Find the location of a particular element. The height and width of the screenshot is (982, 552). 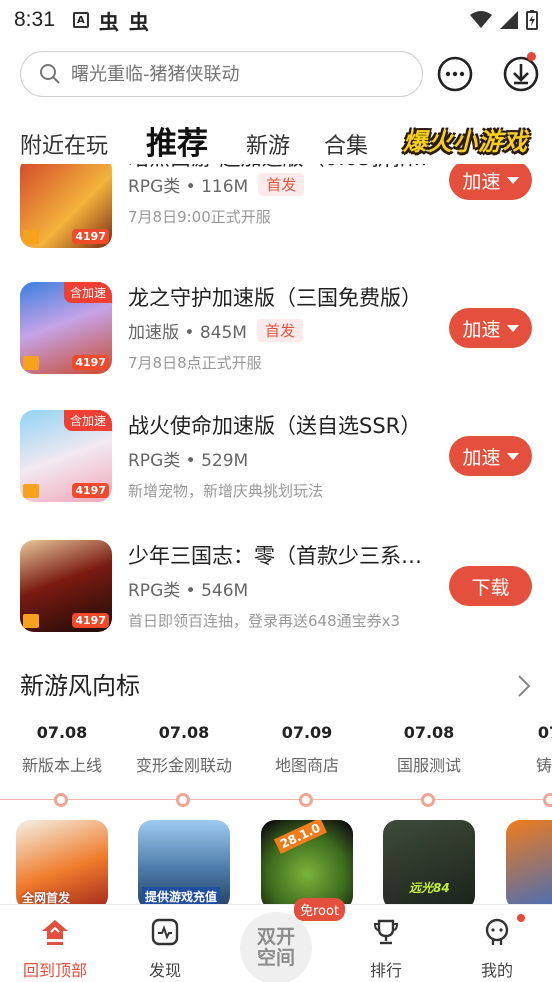

a-icon: A is located at coordinates (80, 20).